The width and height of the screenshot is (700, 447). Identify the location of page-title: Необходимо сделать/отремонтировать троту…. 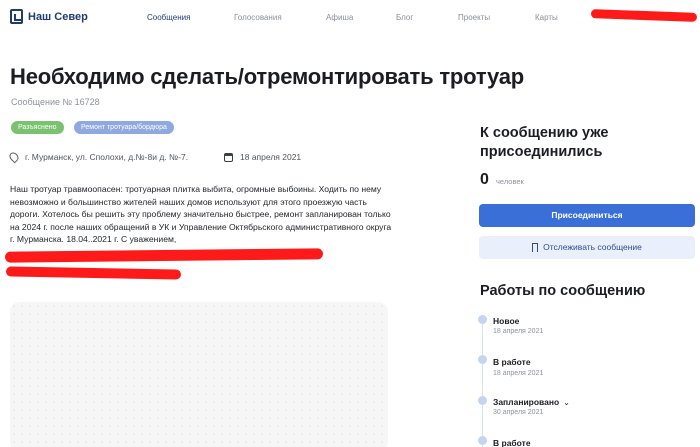
(267, 76).